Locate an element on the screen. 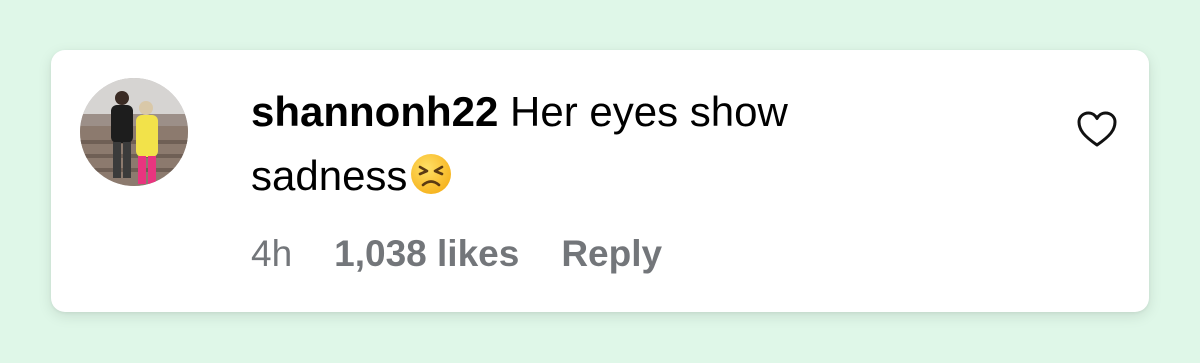 The height and width of the screenshot is (363, 1200). username: shannonh22 is located at coordinates (374, 111).